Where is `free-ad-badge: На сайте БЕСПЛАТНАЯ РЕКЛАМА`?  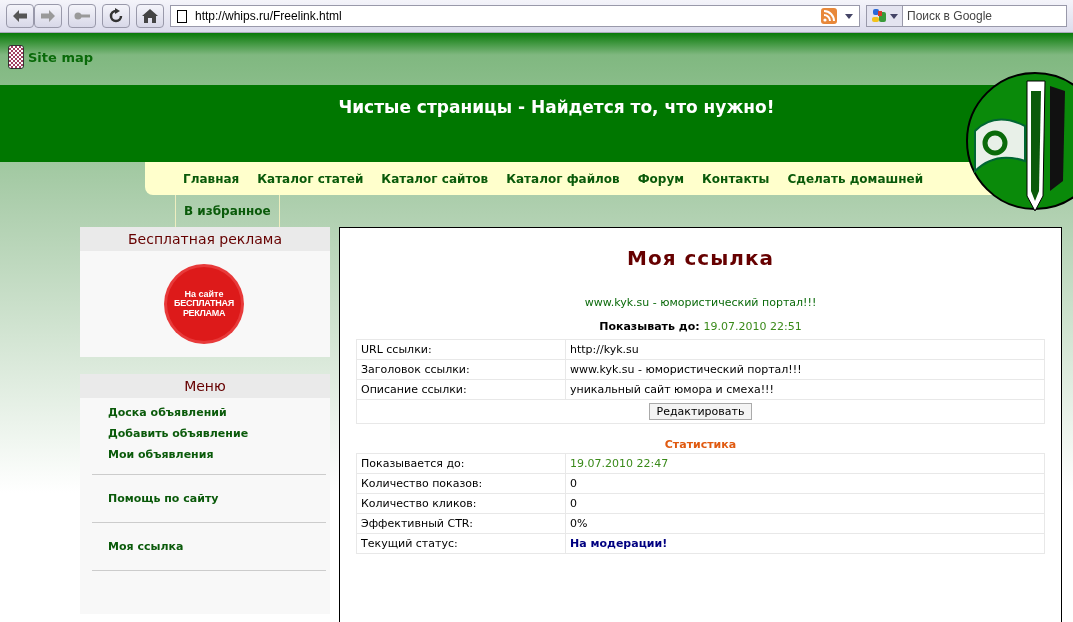
free-ad-badge: На сайте БЕСПЛАТНАЯ РЕКЛАМА is located at coordinates (204, 304).